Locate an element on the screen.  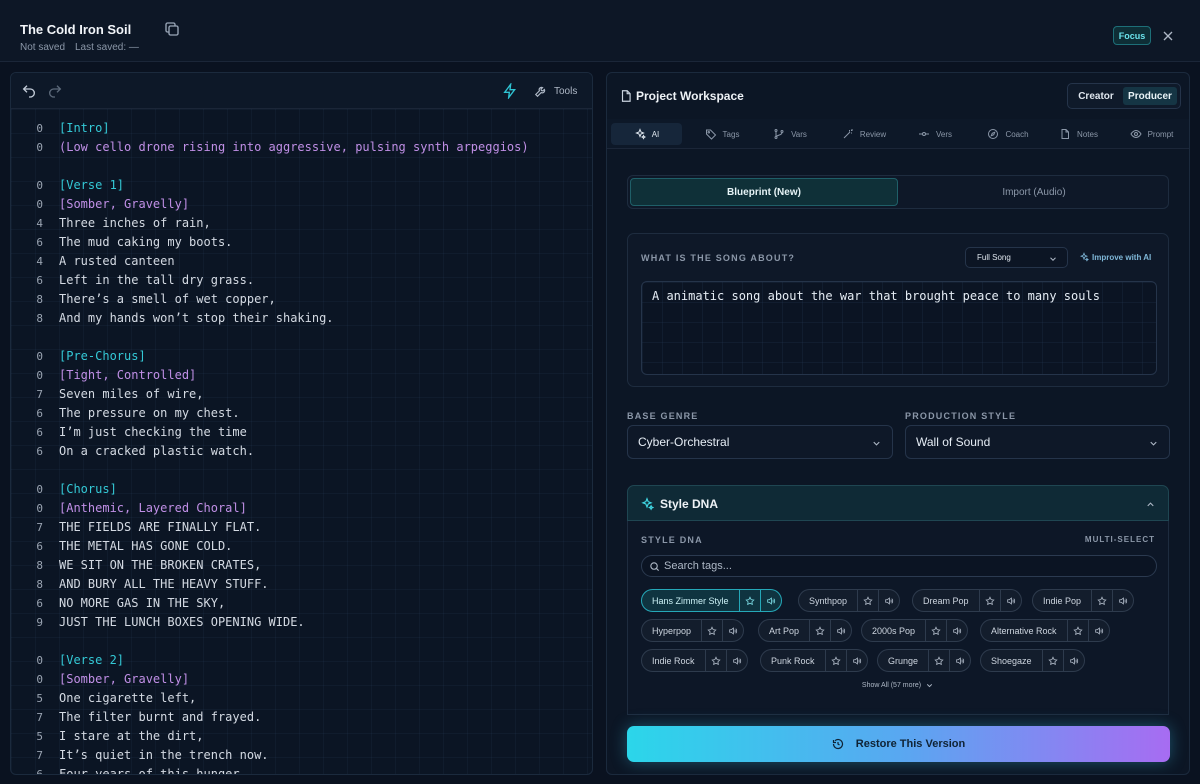
tab-prompt: Prompt is located at coordinates (1151, 134).